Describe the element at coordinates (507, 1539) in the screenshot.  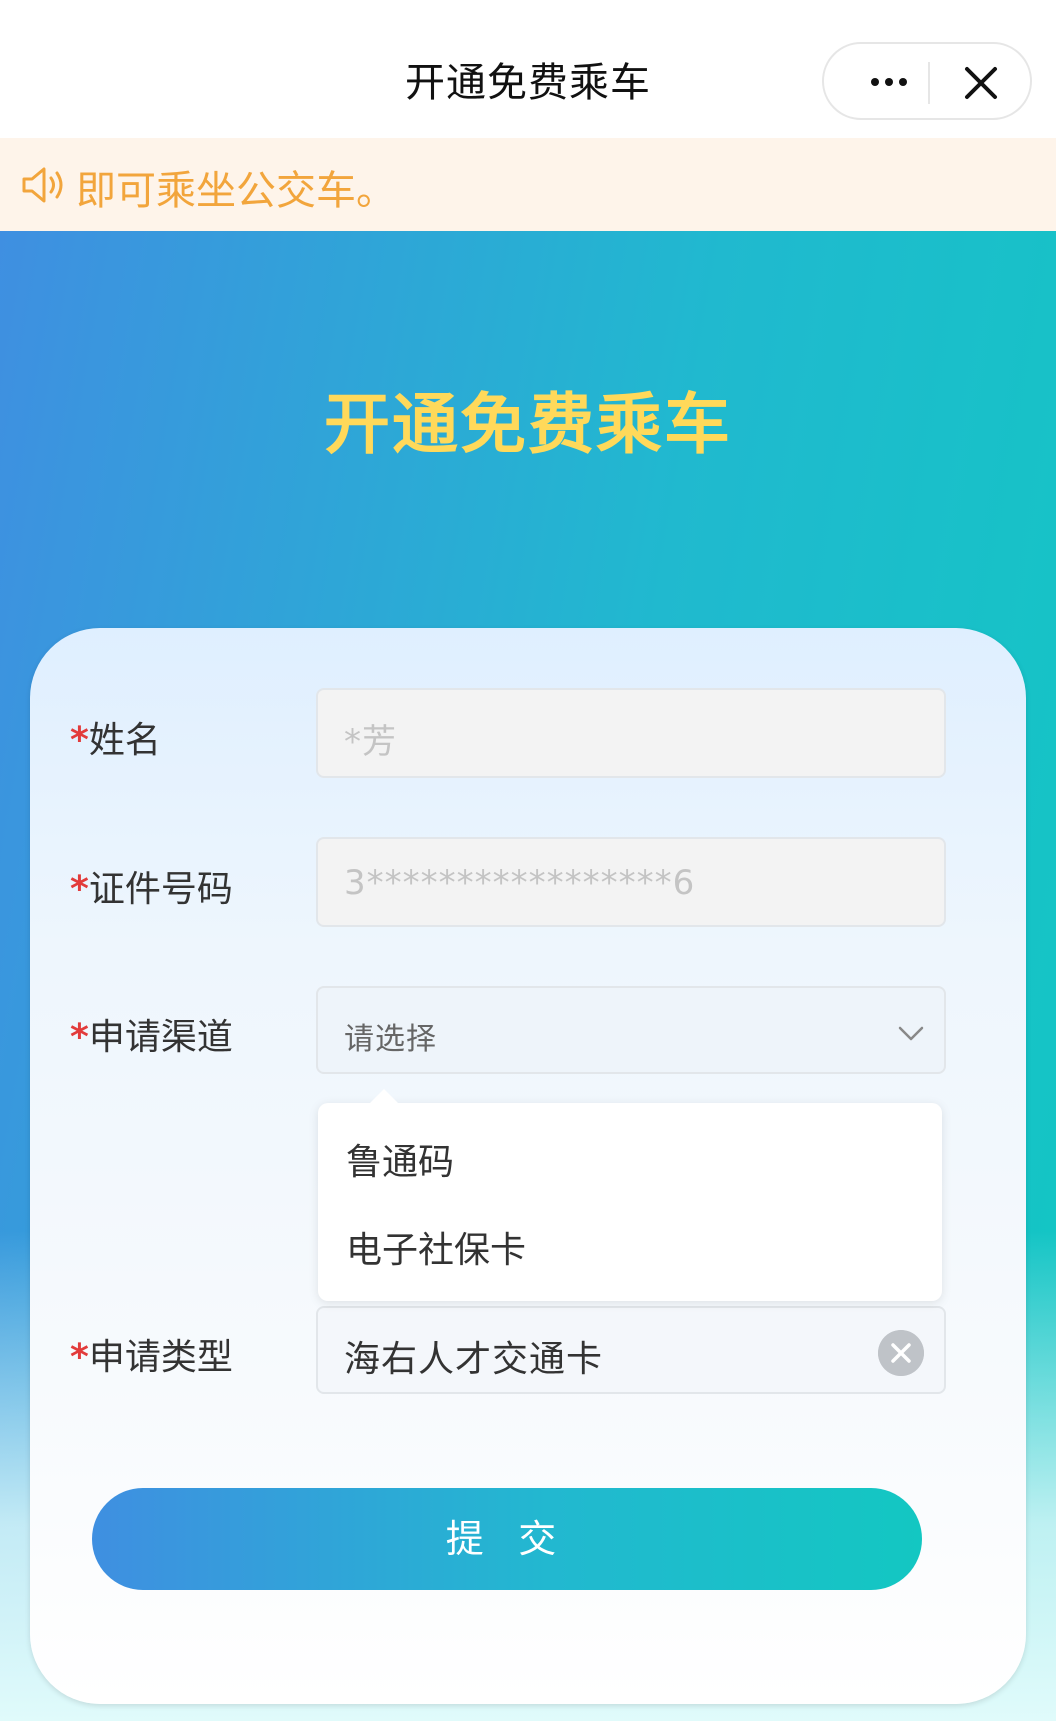
I see `submit-button: 提 交` at that location.